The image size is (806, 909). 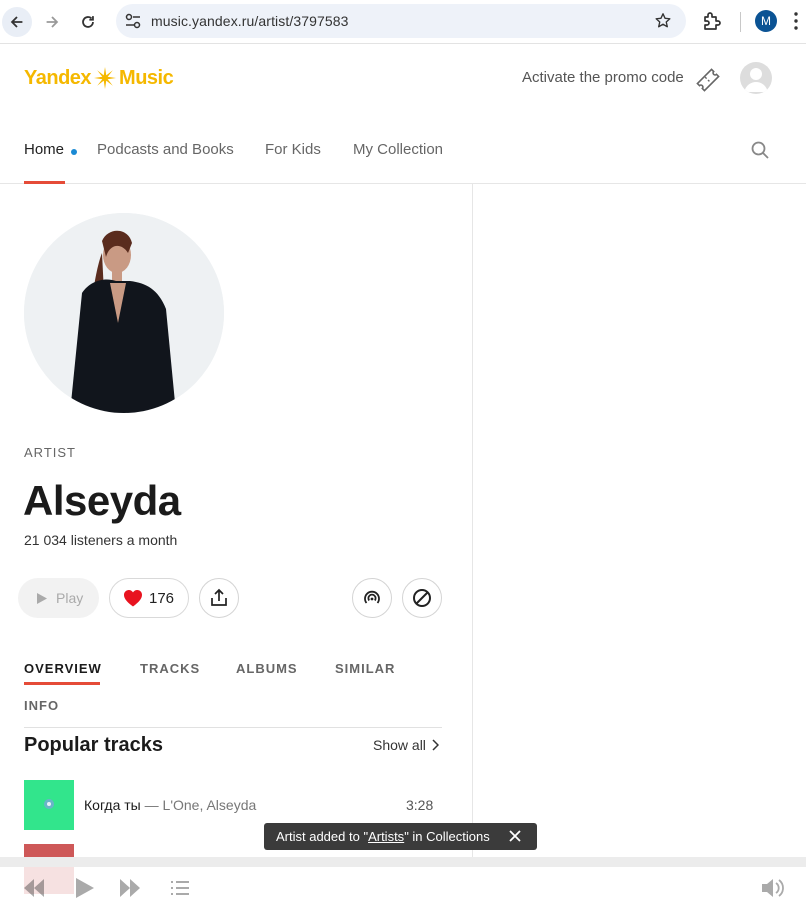 What do you see at coordinates (663, 21) in the screenshot?
I see `bookmark-star-icon` at bounding box center [663, 21].